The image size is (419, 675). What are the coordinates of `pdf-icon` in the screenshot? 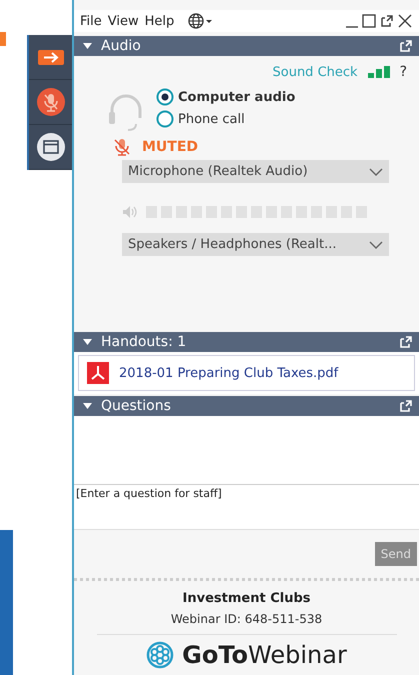 It's located at (98, 373).